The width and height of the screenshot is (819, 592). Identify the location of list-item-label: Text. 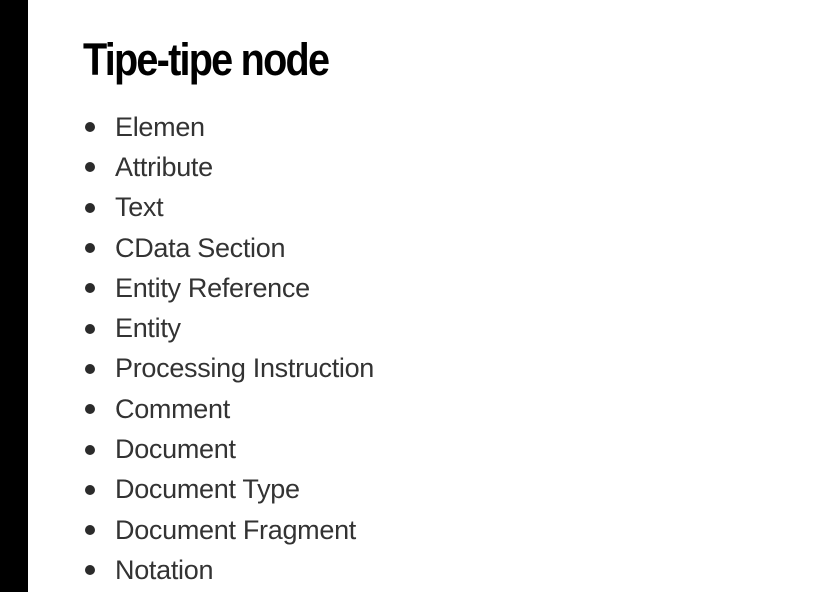
(139, 207).